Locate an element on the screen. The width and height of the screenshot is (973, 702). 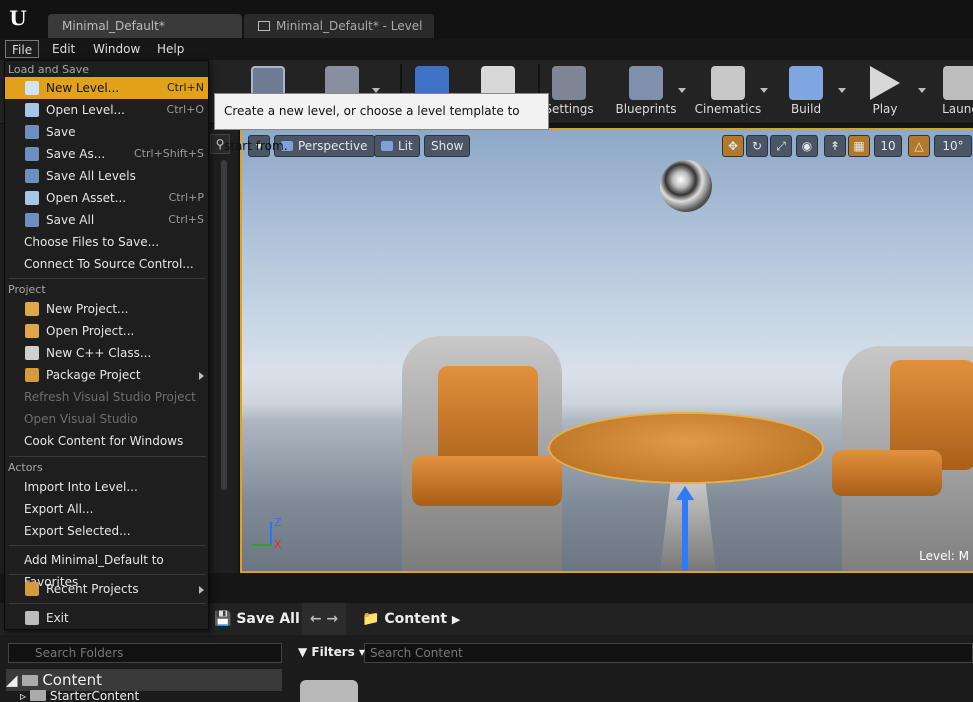
menu-item-new-level: New Level... Ctrl+N is located at coordinates (106, 88).